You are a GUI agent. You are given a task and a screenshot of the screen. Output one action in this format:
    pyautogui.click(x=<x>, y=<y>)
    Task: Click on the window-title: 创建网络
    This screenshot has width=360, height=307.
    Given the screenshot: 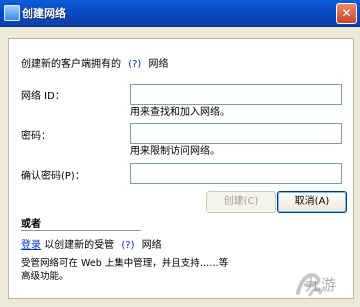 What is the action you would take?
    pyautogui.click(x=44, y=13)
    